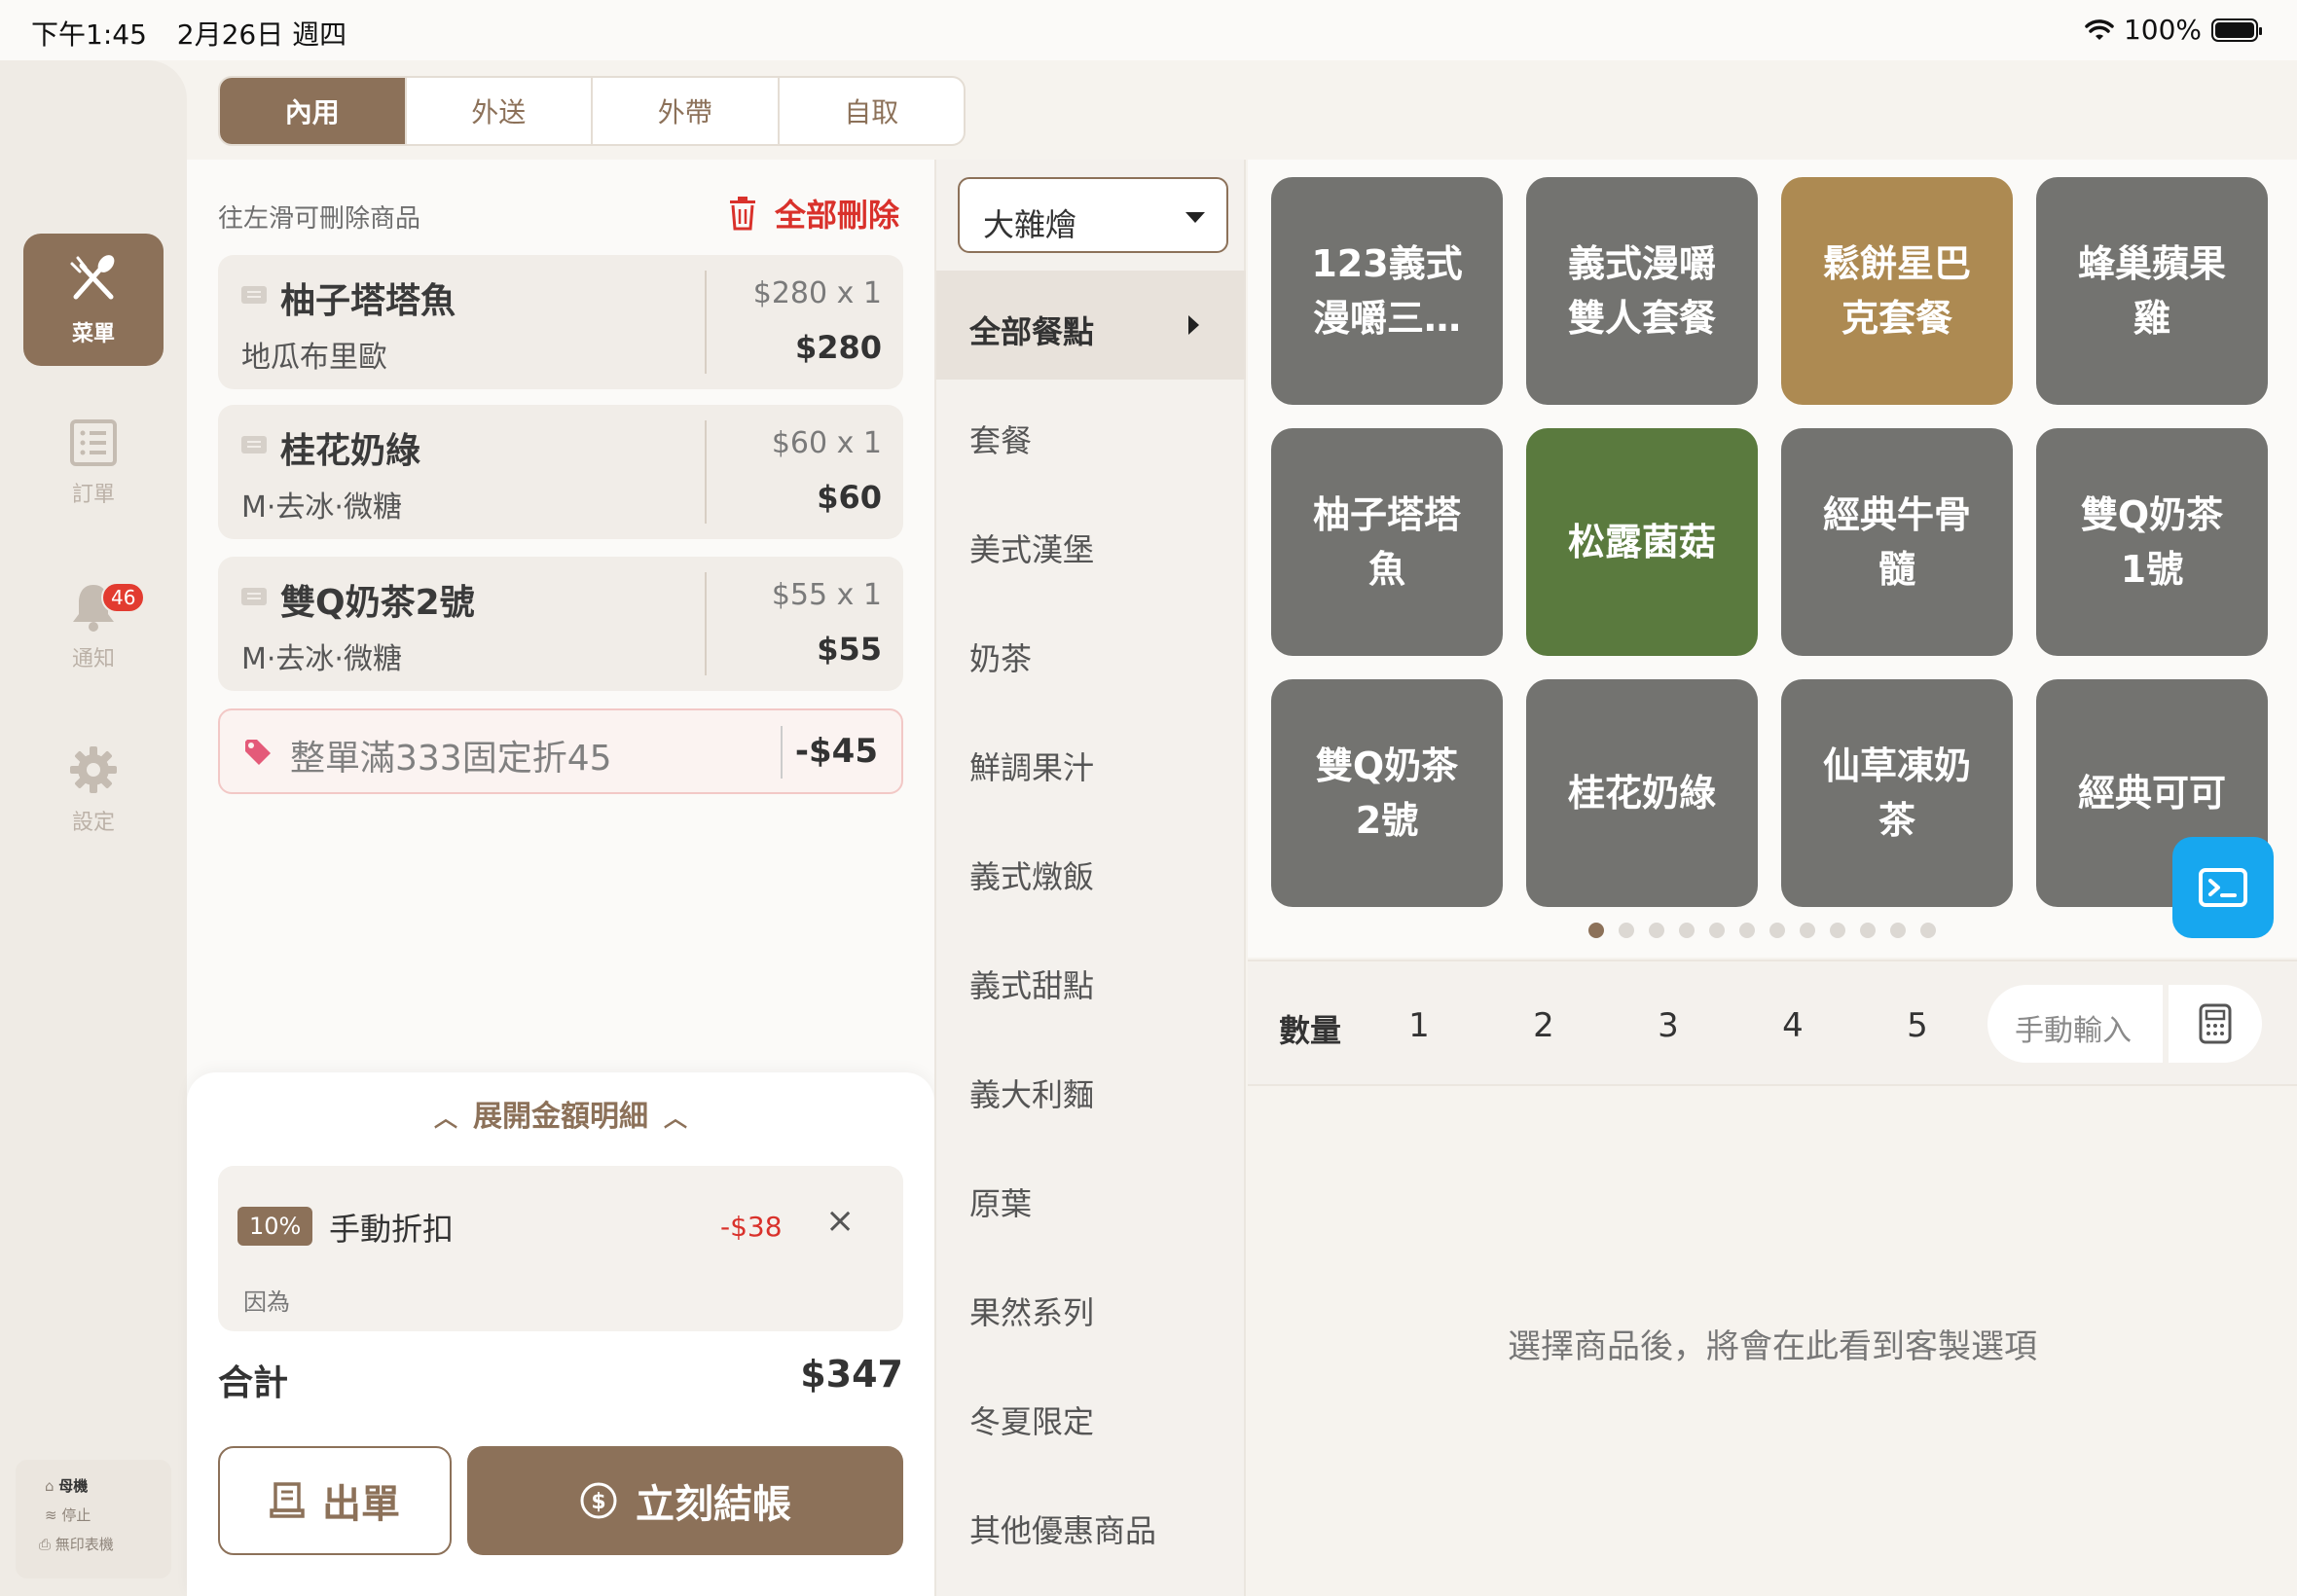  I want to click on order-type-tabs: 內用 外送 外帶 自取, so click(592, 111).